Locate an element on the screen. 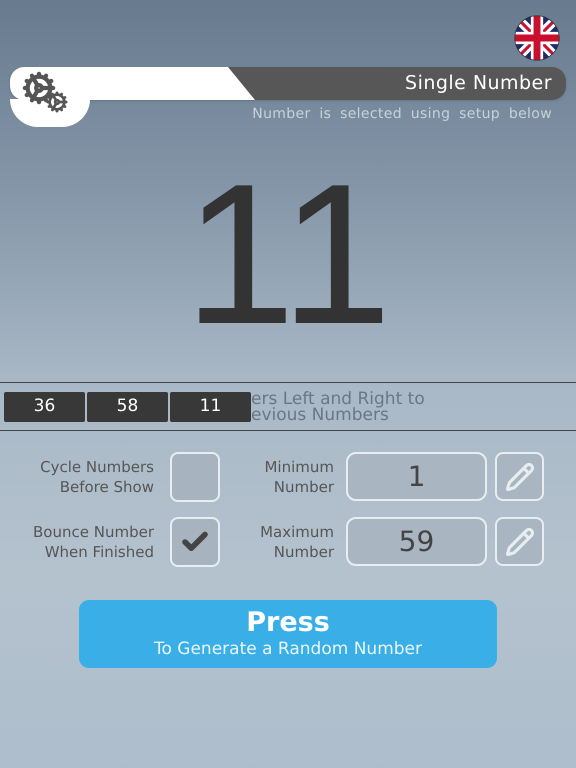  history-hint: evious Numbers is located at coordinates (320, 414).